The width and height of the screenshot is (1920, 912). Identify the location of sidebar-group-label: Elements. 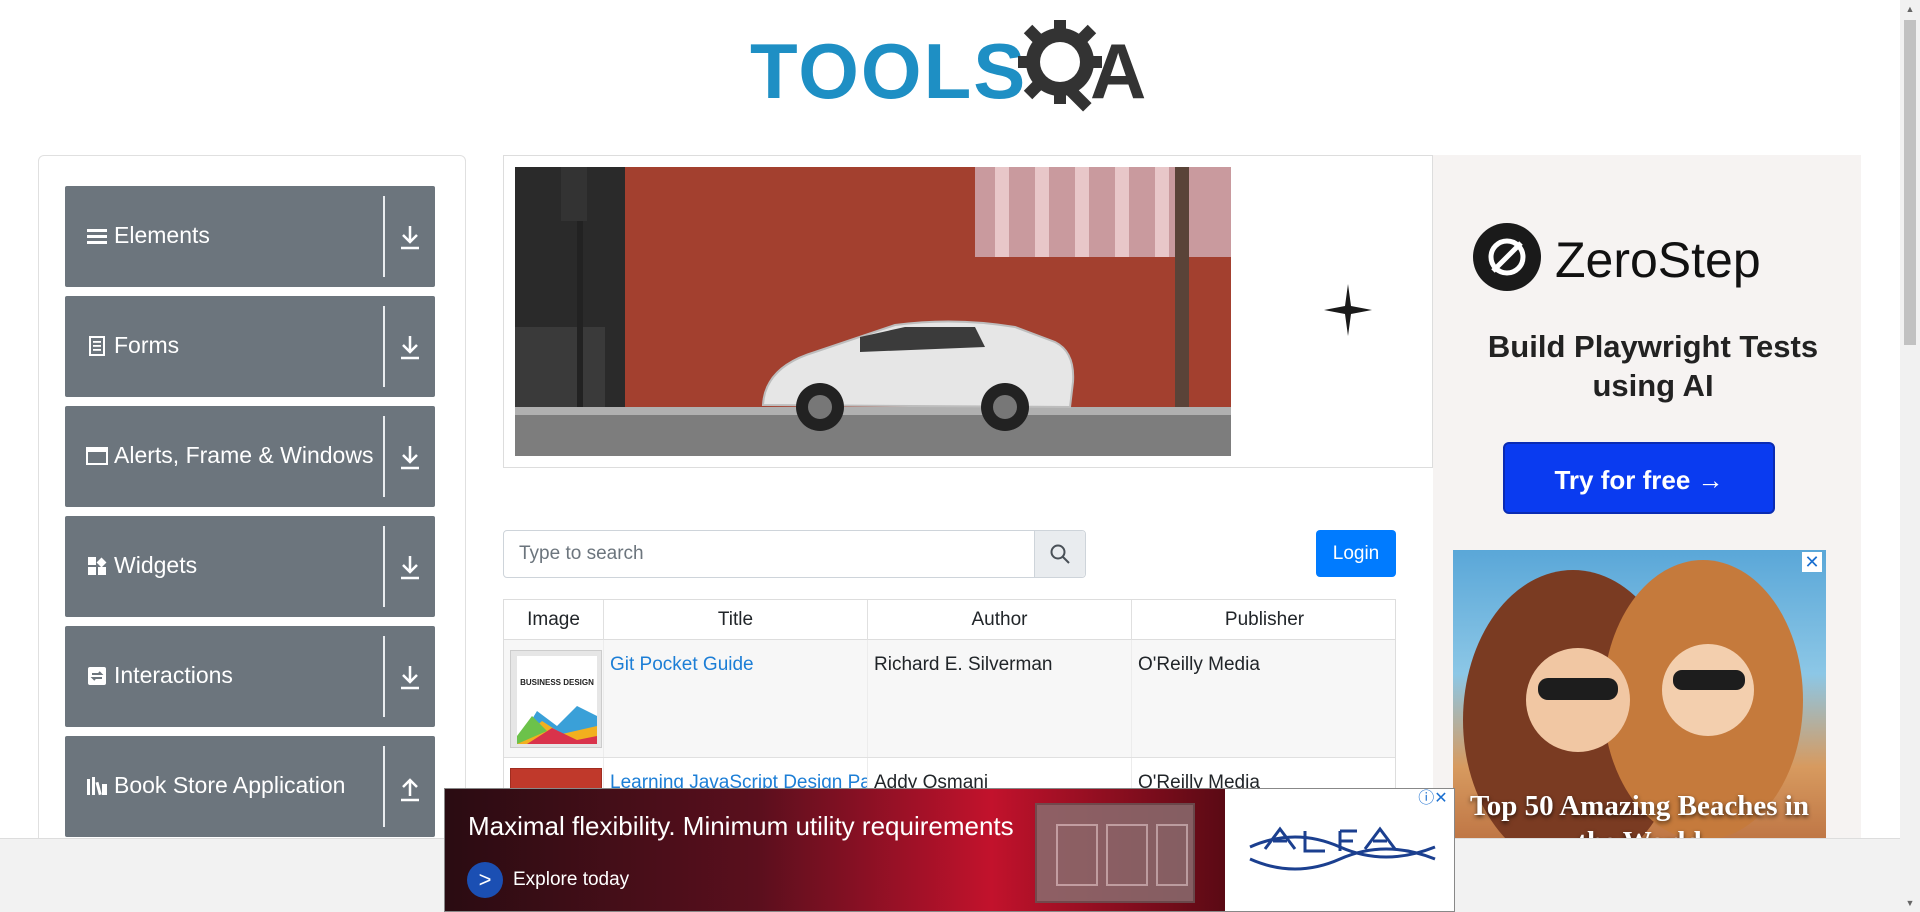
(162, 235).